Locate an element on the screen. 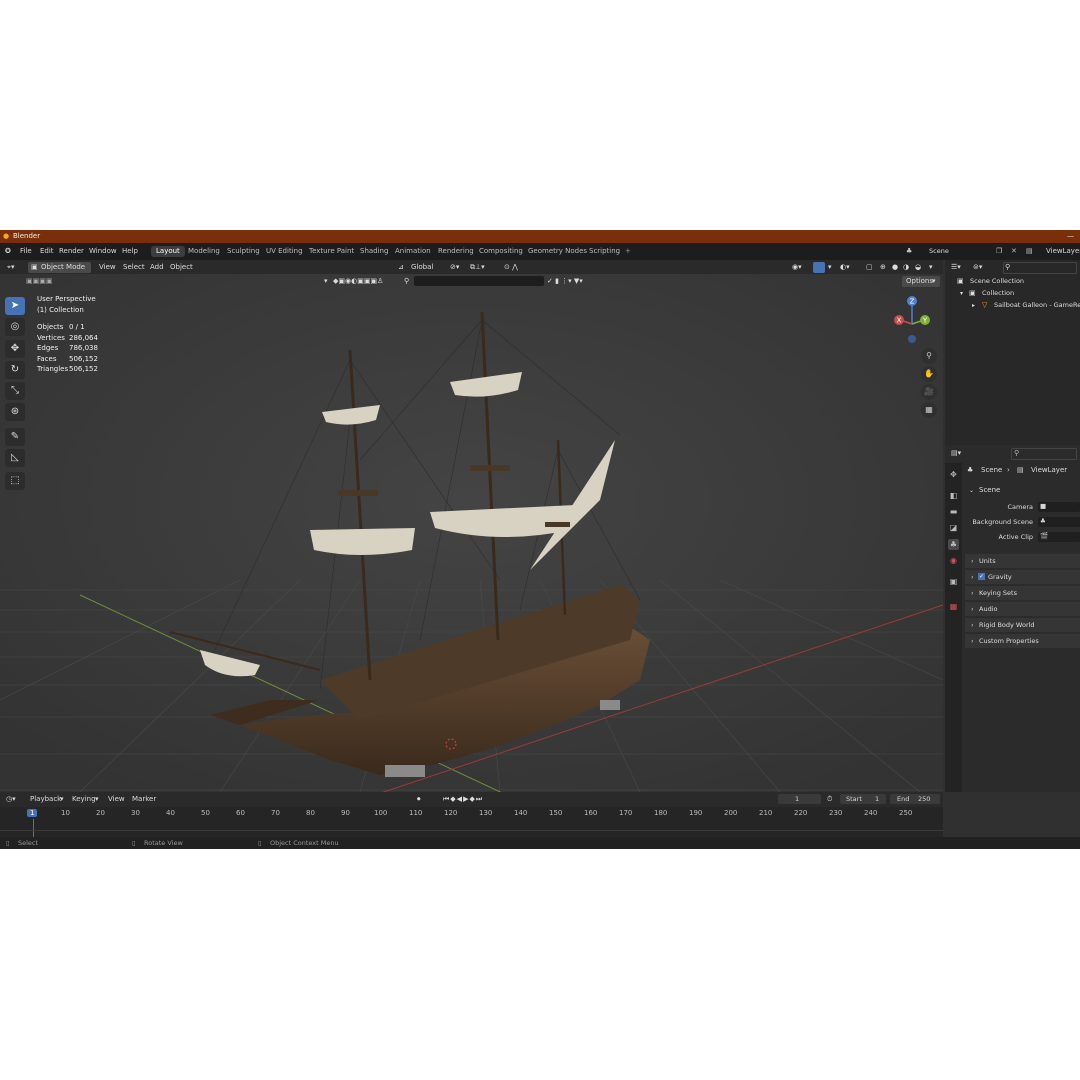 The width and height of the screenshot is (1080, 1080). perspective-grid-icon: ▦ is located at coordinates (929, 410).